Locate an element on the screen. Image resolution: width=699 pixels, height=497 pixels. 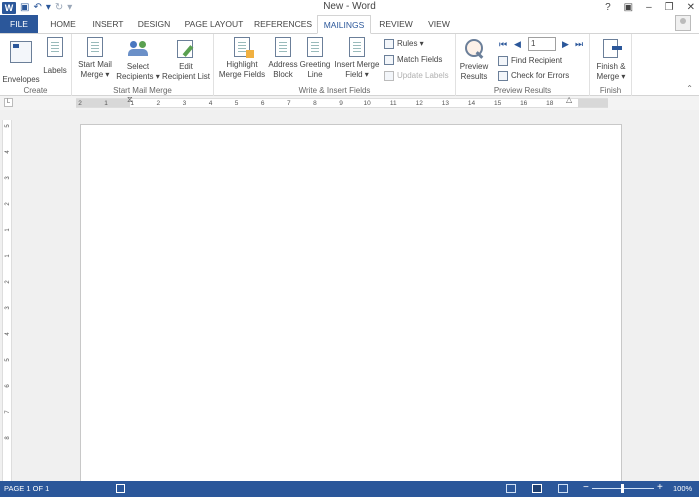
insert-merge-field-button: Insert Merge Field ▾ is located at coordinates (357, 58).